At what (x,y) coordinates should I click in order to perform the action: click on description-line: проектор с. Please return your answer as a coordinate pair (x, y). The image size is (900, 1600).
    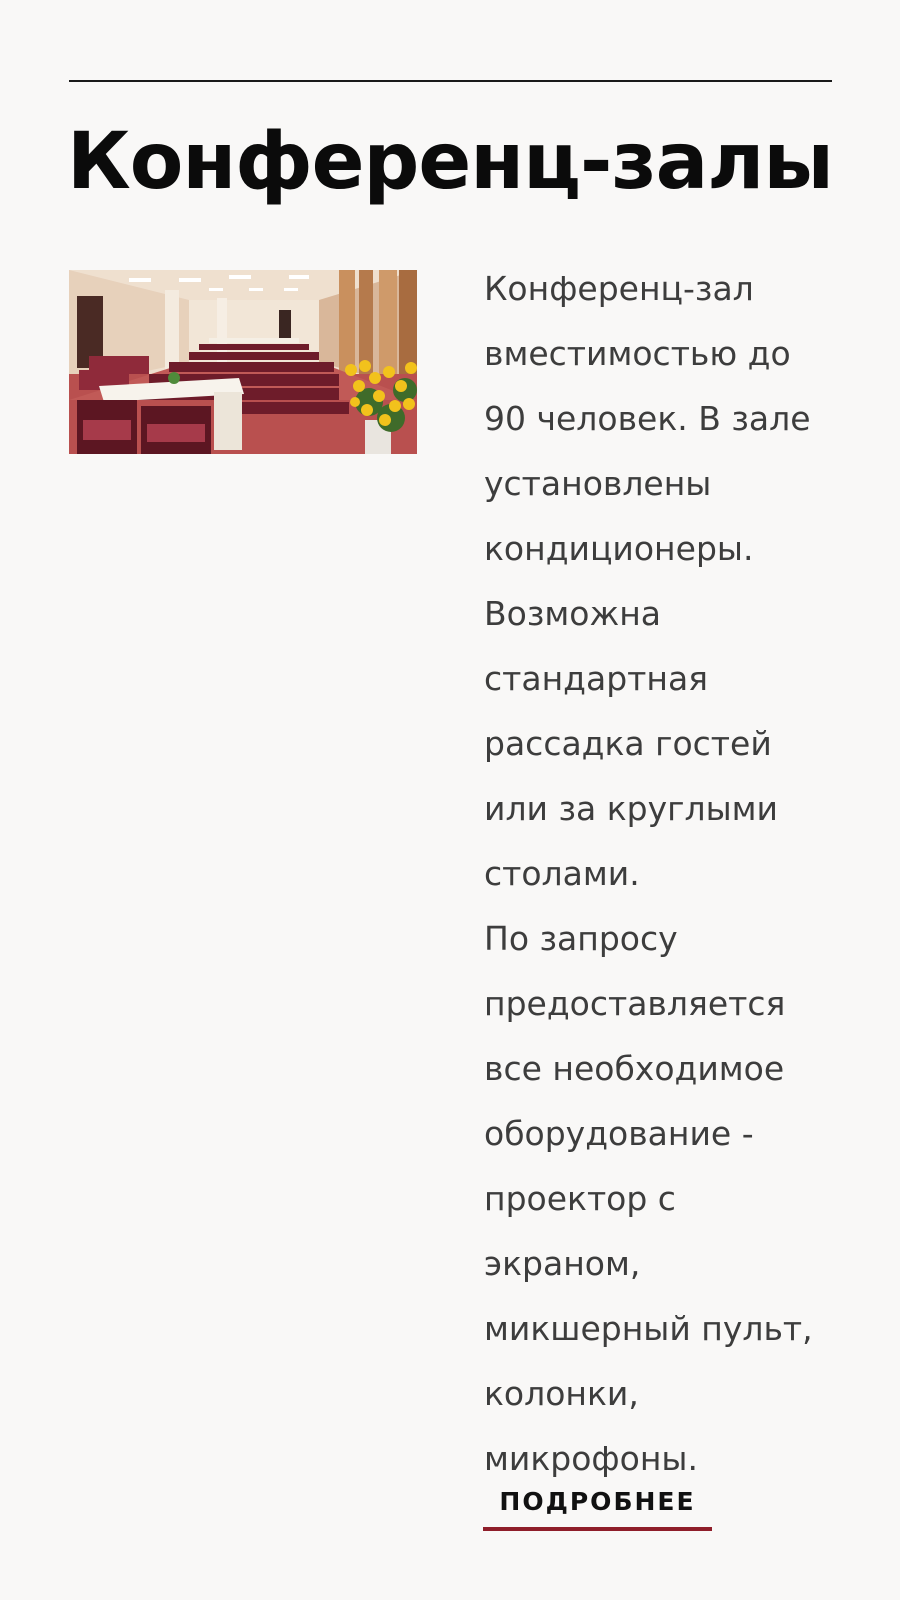
    Looking at the image, I should click on (580, 1198).